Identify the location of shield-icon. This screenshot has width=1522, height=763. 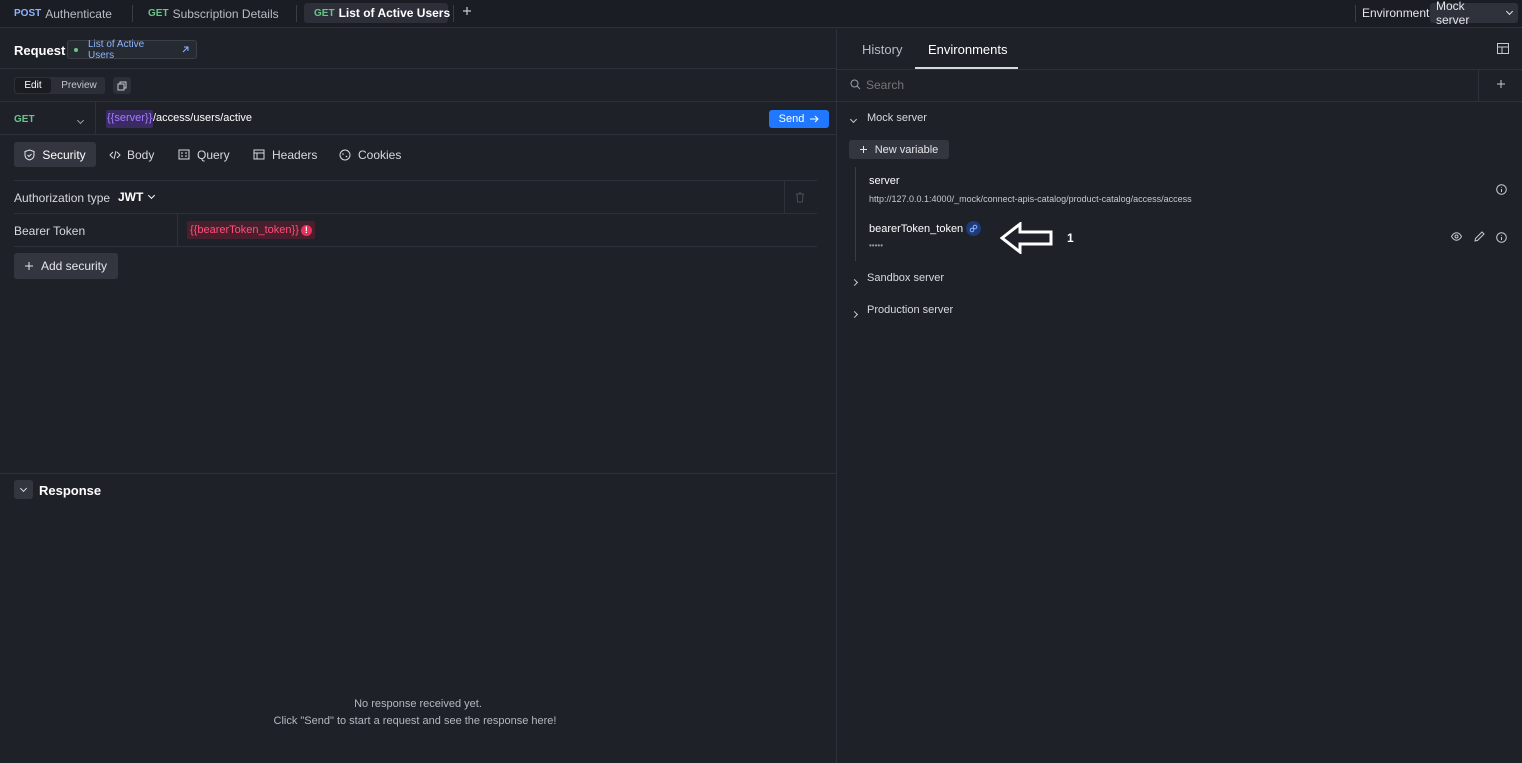
(29, 154).